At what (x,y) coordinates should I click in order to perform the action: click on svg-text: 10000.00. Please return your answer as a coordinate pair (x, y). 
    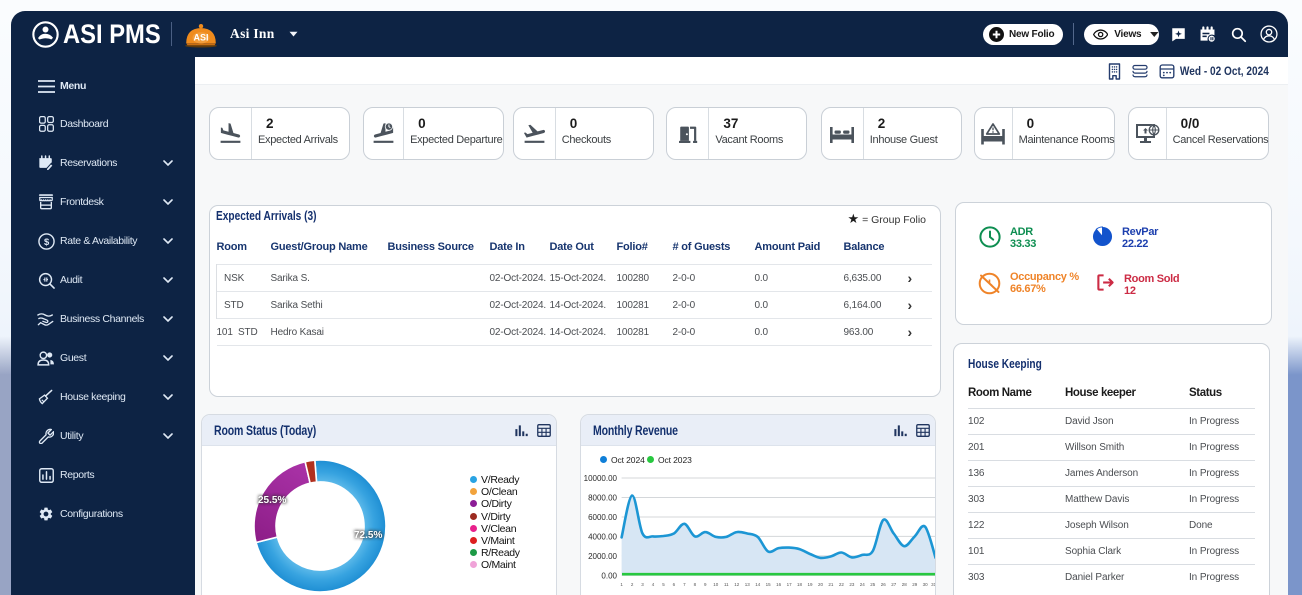
    Looking at the image, I should click on (601, 478).